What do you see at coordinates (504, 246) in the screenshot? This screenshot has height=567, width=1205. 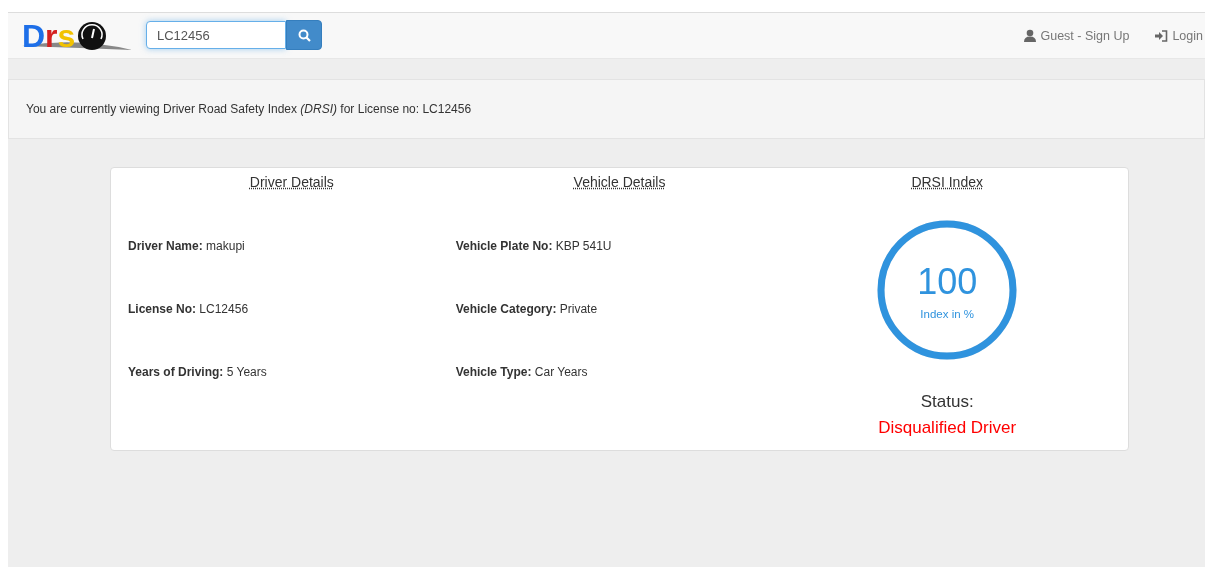 I see `field-label: Vehicle Plate No:` at bounding box center [504, 246].